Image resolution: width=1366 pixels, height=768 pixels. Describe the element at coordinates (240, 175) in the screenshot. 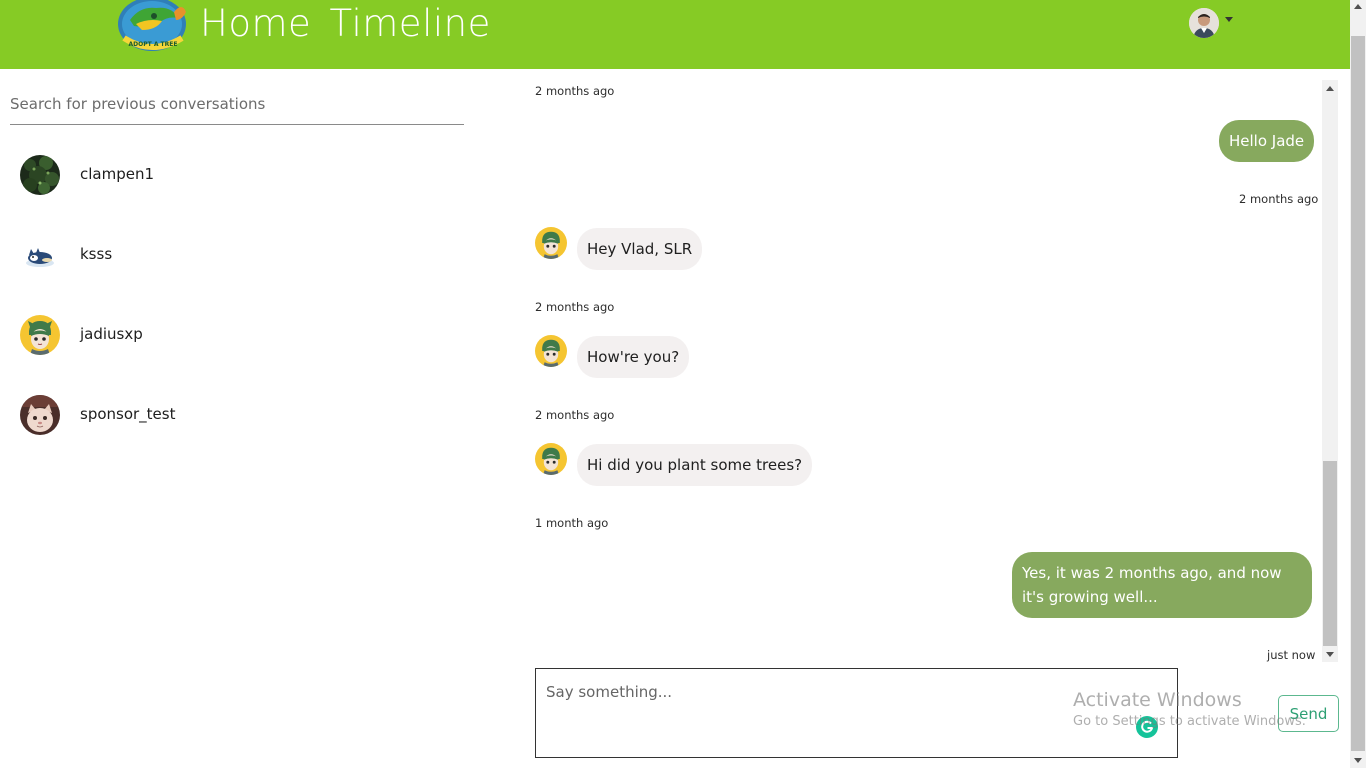

I see `contact-item-clampen1: clampen1` at that location.